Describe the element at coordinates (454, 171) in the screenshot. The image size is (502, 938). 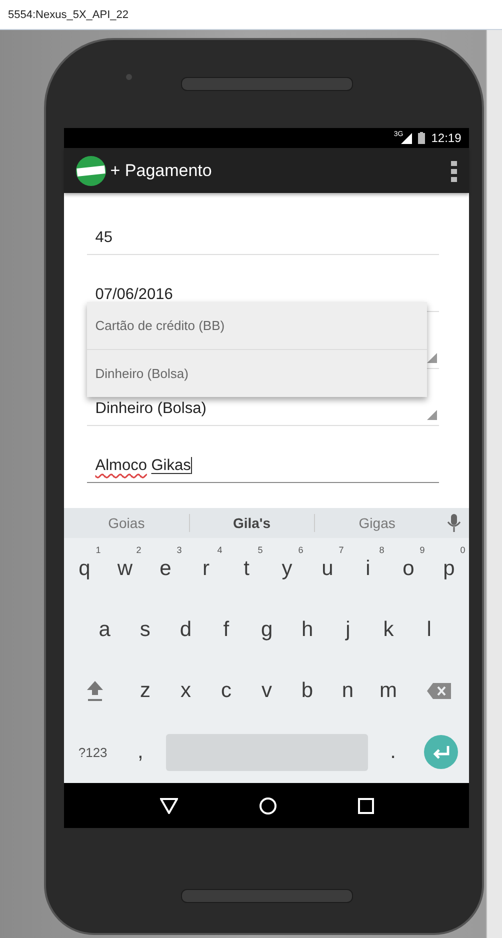
I see `overflow-menu-icon` at that location.